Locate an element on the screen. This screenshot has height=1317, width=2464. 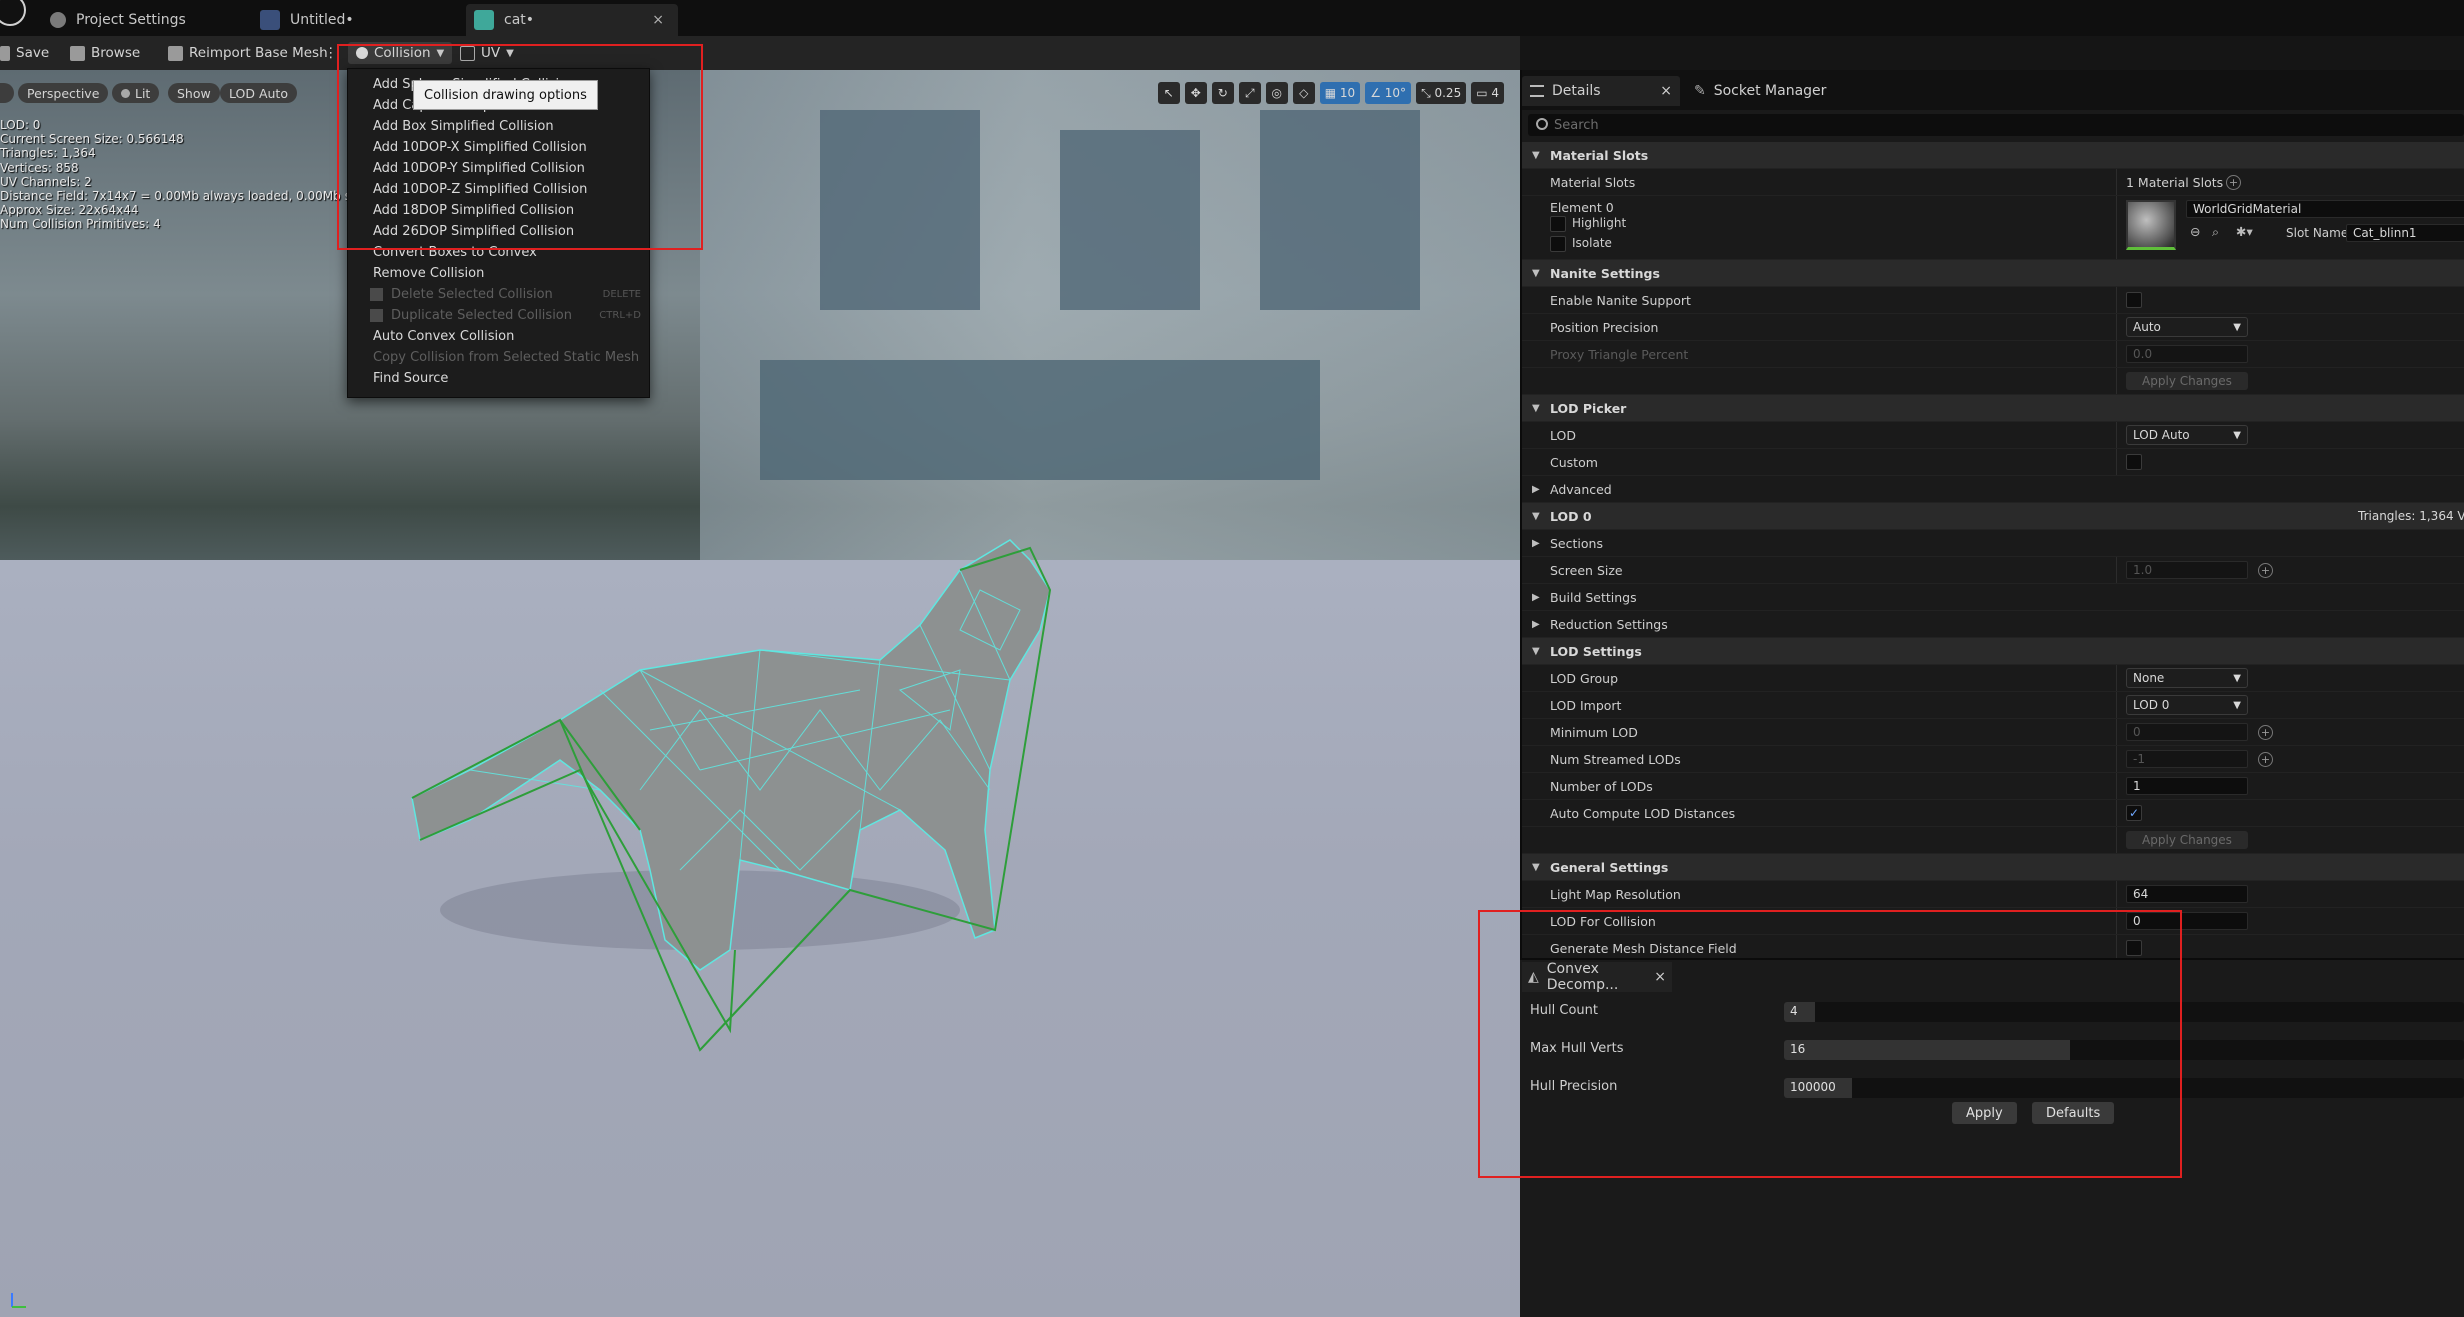
select-value: None is located at coordinates (2149, 678).